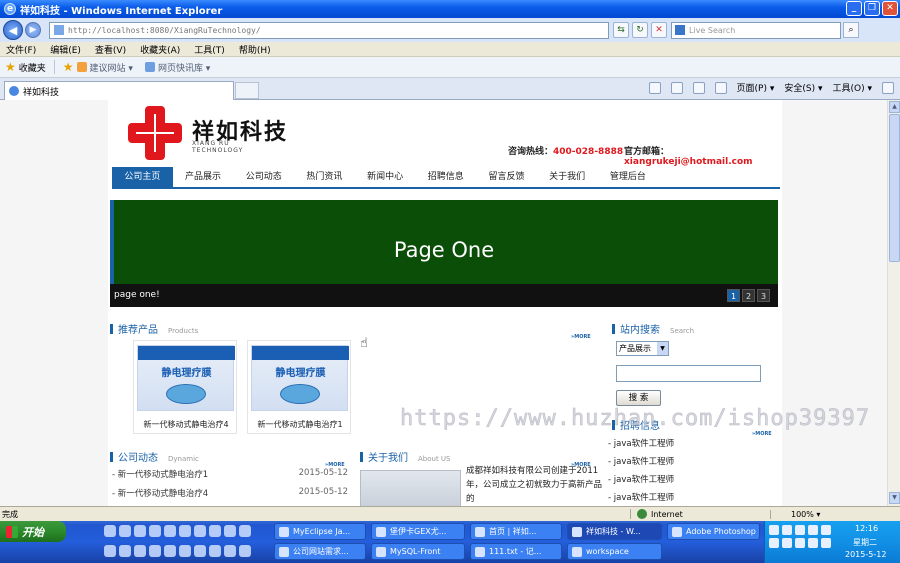 This screenshot has height=563, width=900. Describe the element at coordinates (748, 295) in the screenshot. I see `banner-page-2: 2` at that location.